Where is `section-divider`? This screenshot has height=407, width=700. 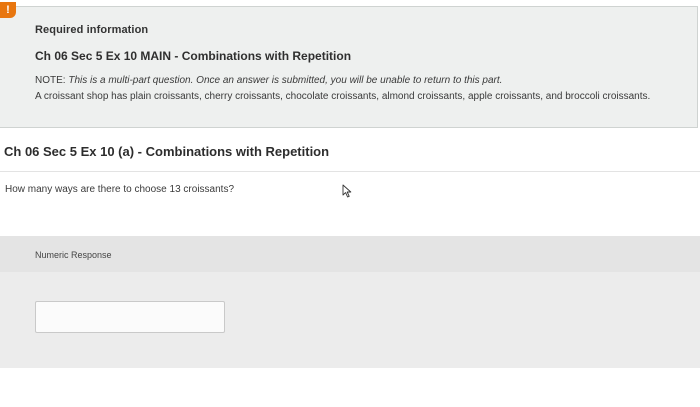 section-divider is located at coordinates (350, 171).